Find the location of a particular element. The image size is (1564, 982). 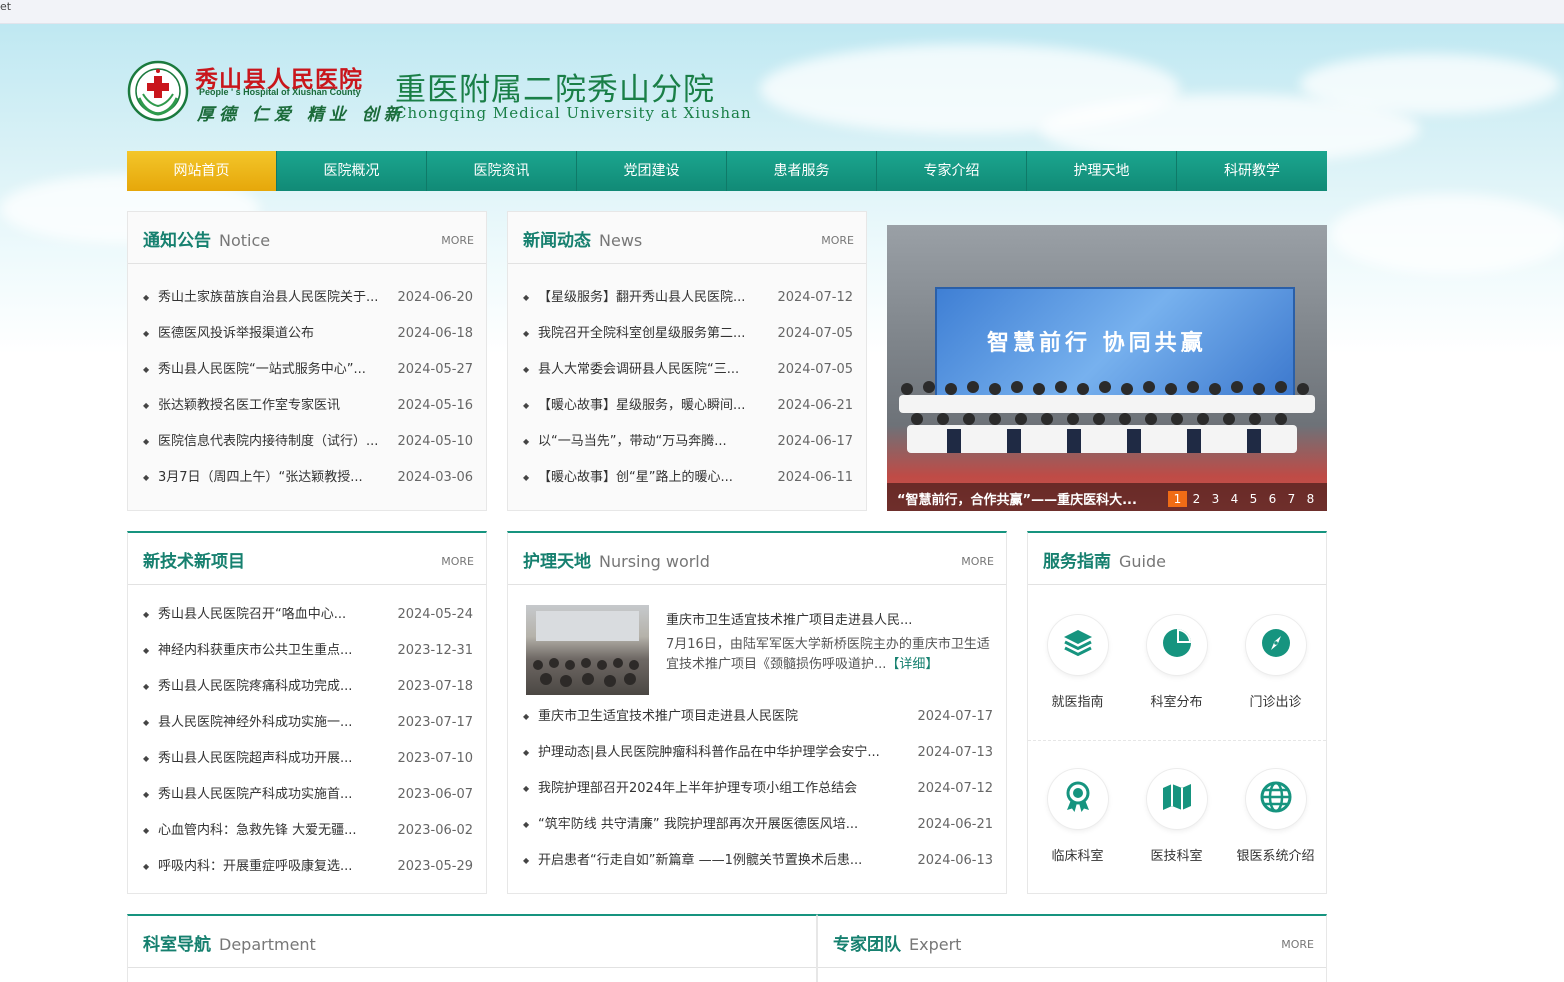

list-item: 【暖心故事】星级服务，暖心瞬间...2024-06-21 is located at coordinates (687, 406).